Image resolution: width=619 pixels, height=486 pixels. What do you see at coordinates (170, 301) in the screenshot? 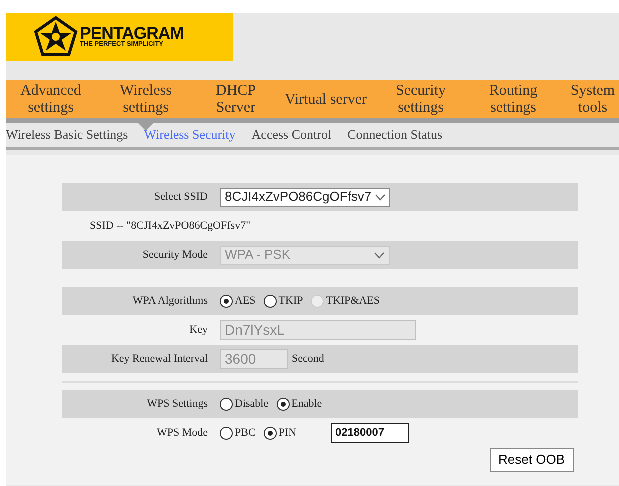
I see `field-label: WPA Algorithms` at bounding box center [170, 301].